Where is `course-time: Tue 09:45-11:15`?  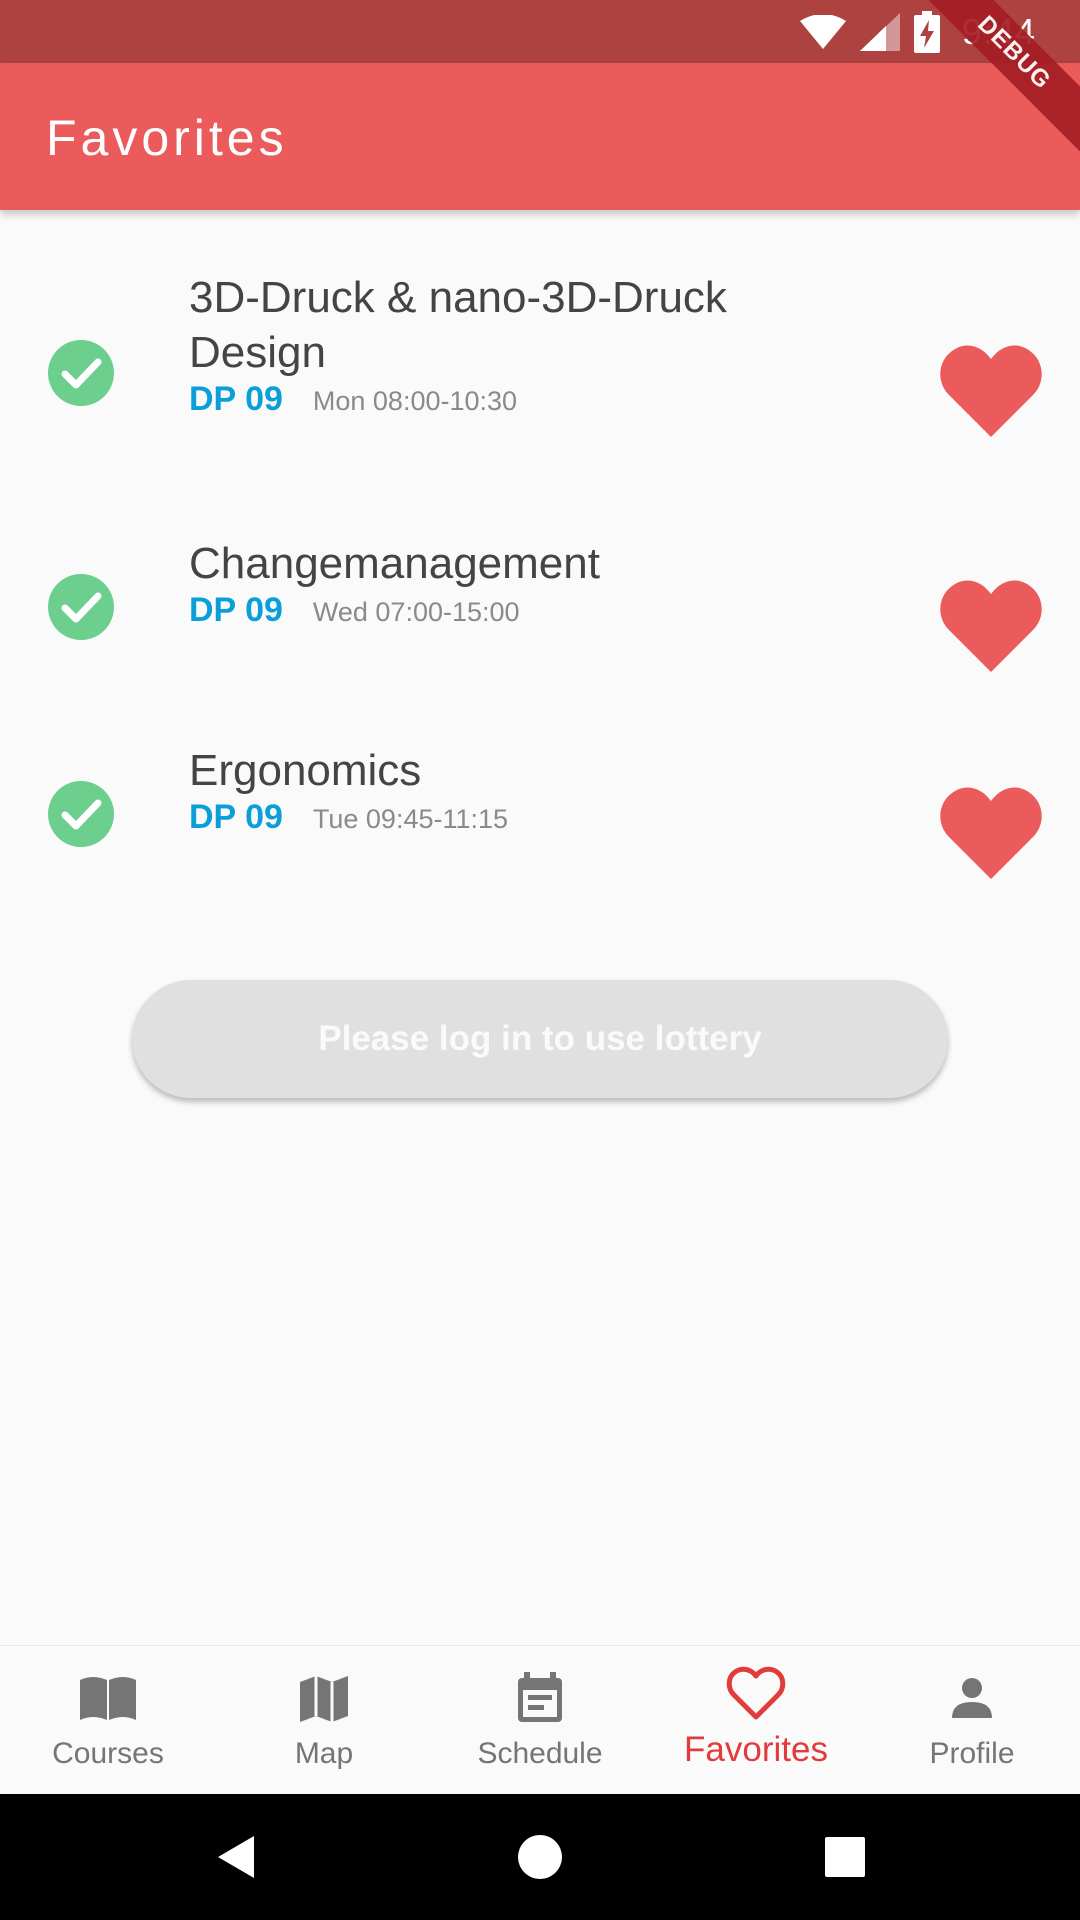 course-time: Tue 09:45-11:15 is located at coordinates (410, 819).